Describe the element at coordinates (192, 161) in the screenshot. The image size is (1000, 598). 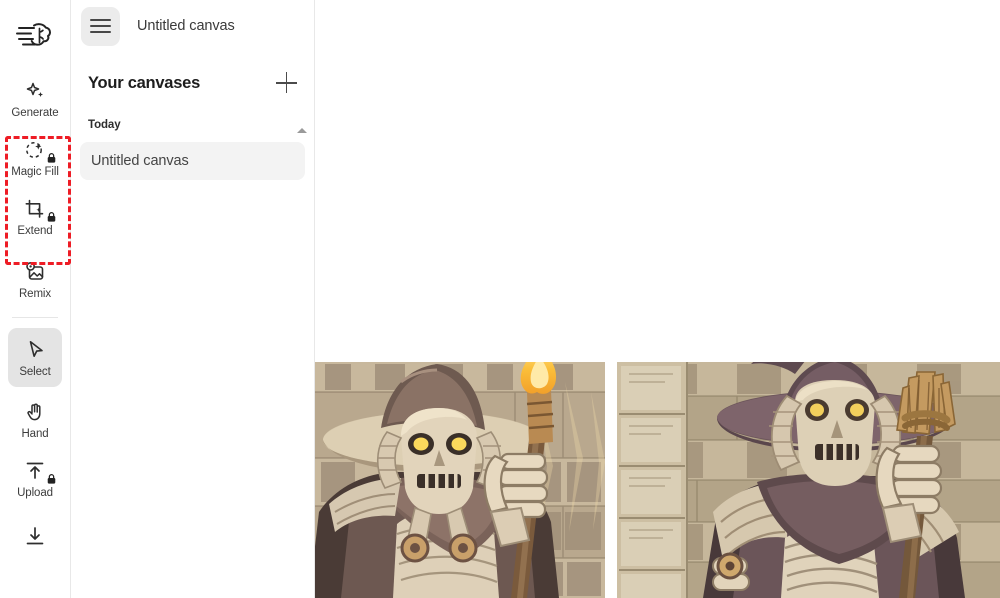
I see `list-item: Untitled canvas` at that location.